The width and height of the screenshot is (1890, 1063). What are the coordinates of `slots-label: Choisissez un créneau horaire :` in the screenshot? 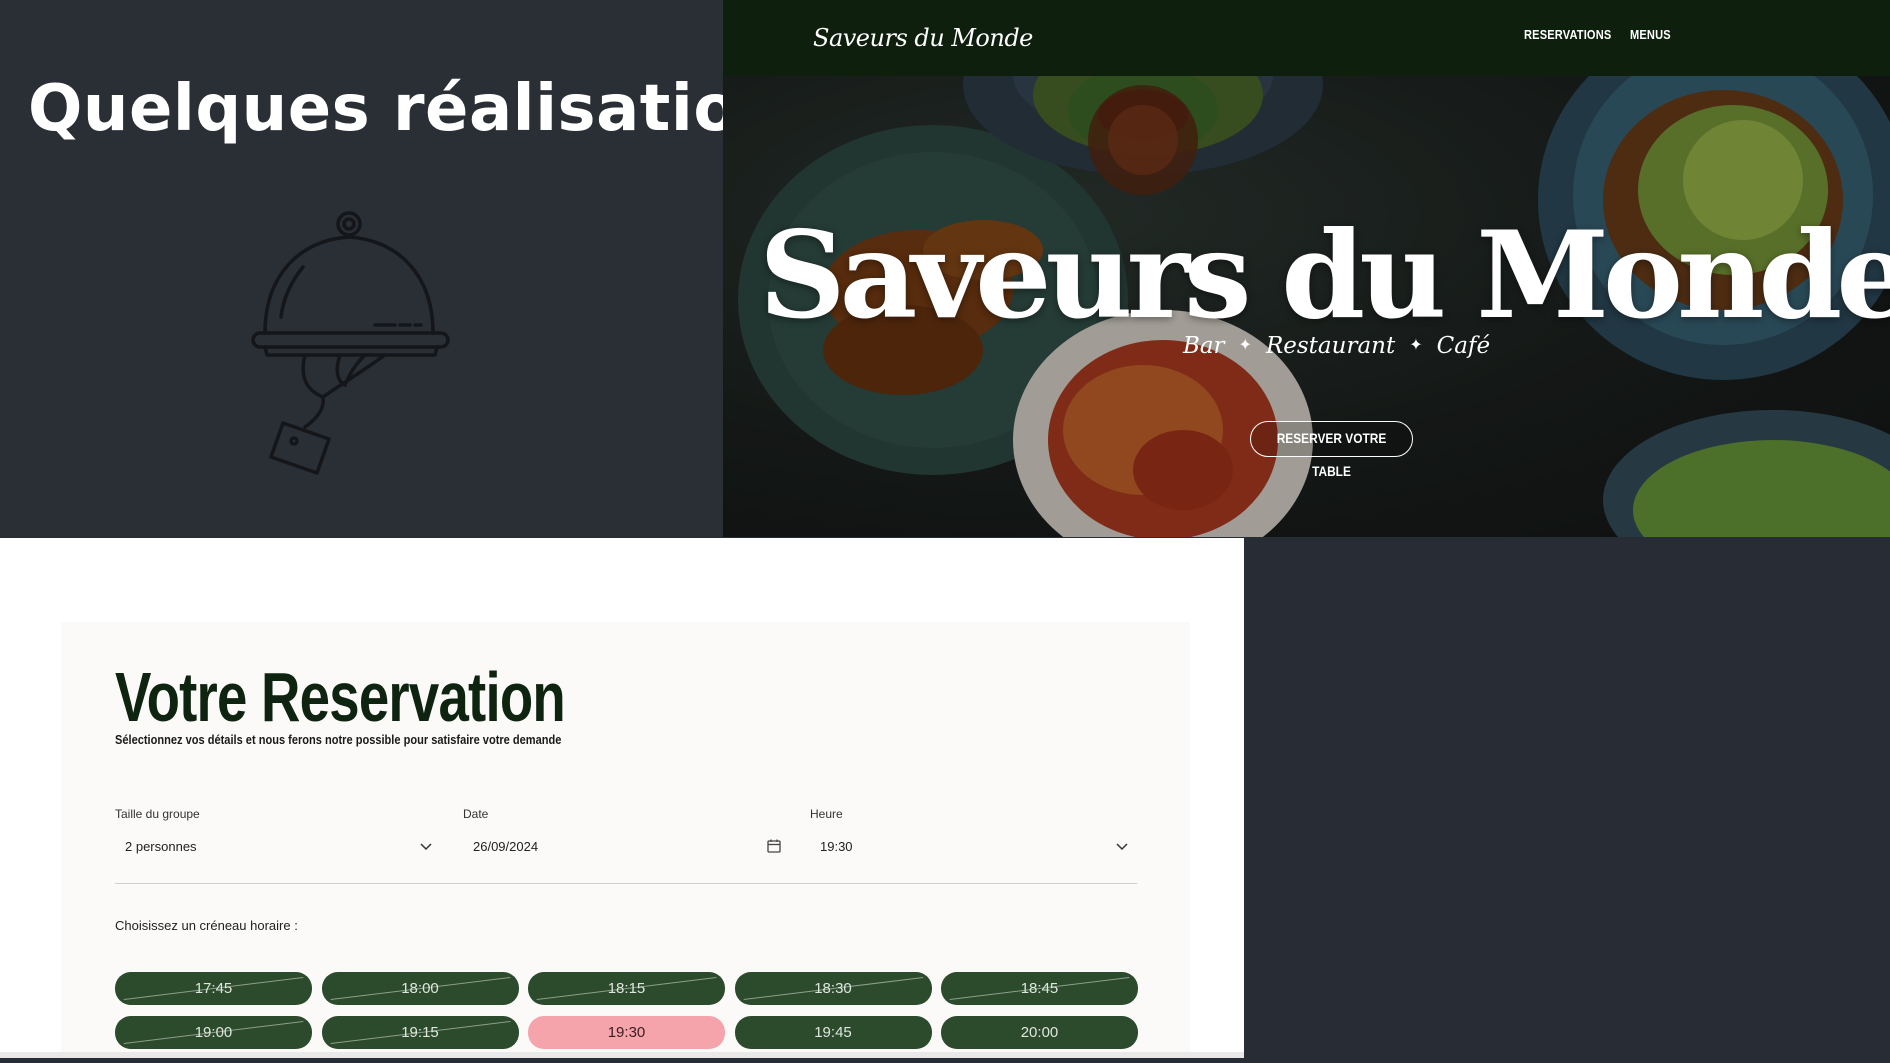 It's located at (206, 925).